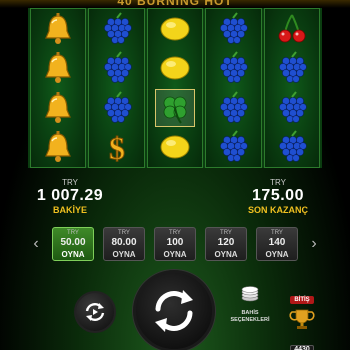  I want to click on trophy-icon, so click(302, 319).